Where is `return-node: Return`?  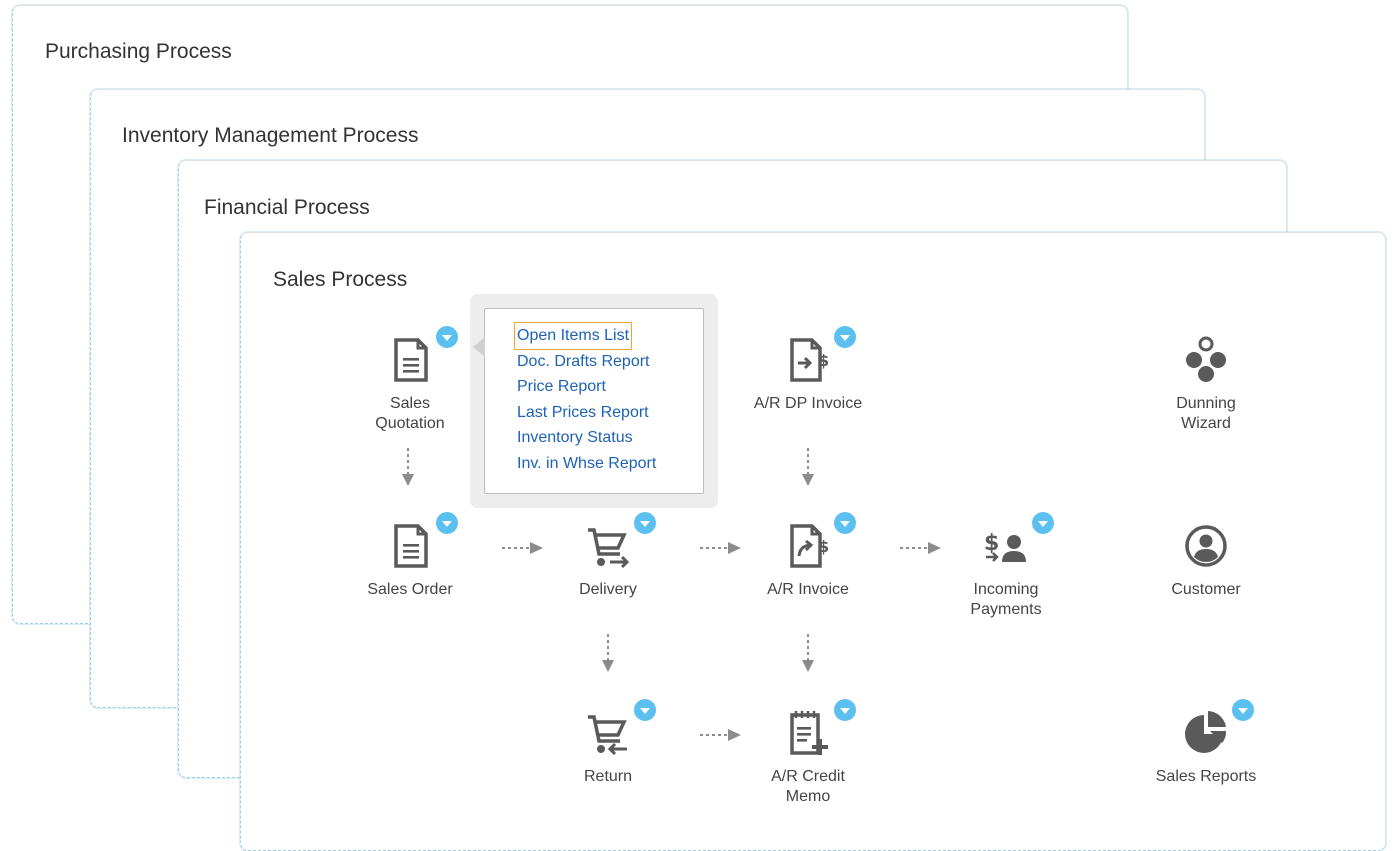
return-node: Return is located at coordinates (608, 743).